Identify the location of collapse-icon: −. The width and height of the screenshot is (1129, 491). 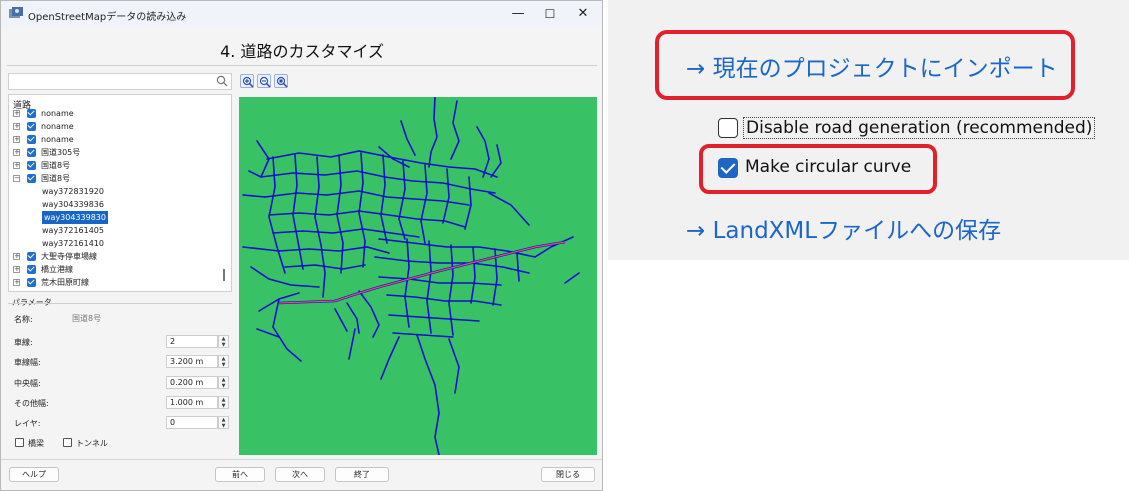
(16, 178).